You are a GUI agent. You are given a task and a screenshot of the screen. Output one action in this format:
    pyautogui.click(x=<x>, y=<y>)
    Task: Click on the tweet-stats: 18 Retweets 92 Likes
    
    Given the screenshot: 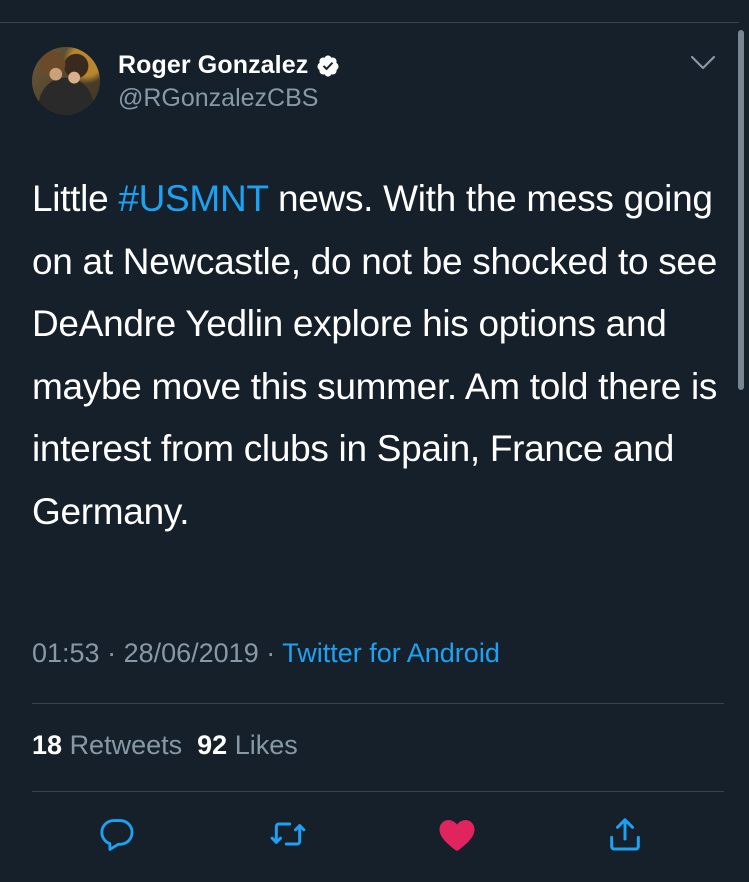 What is the action you would take?
    pyautogui.click(x=165, y=745)
    